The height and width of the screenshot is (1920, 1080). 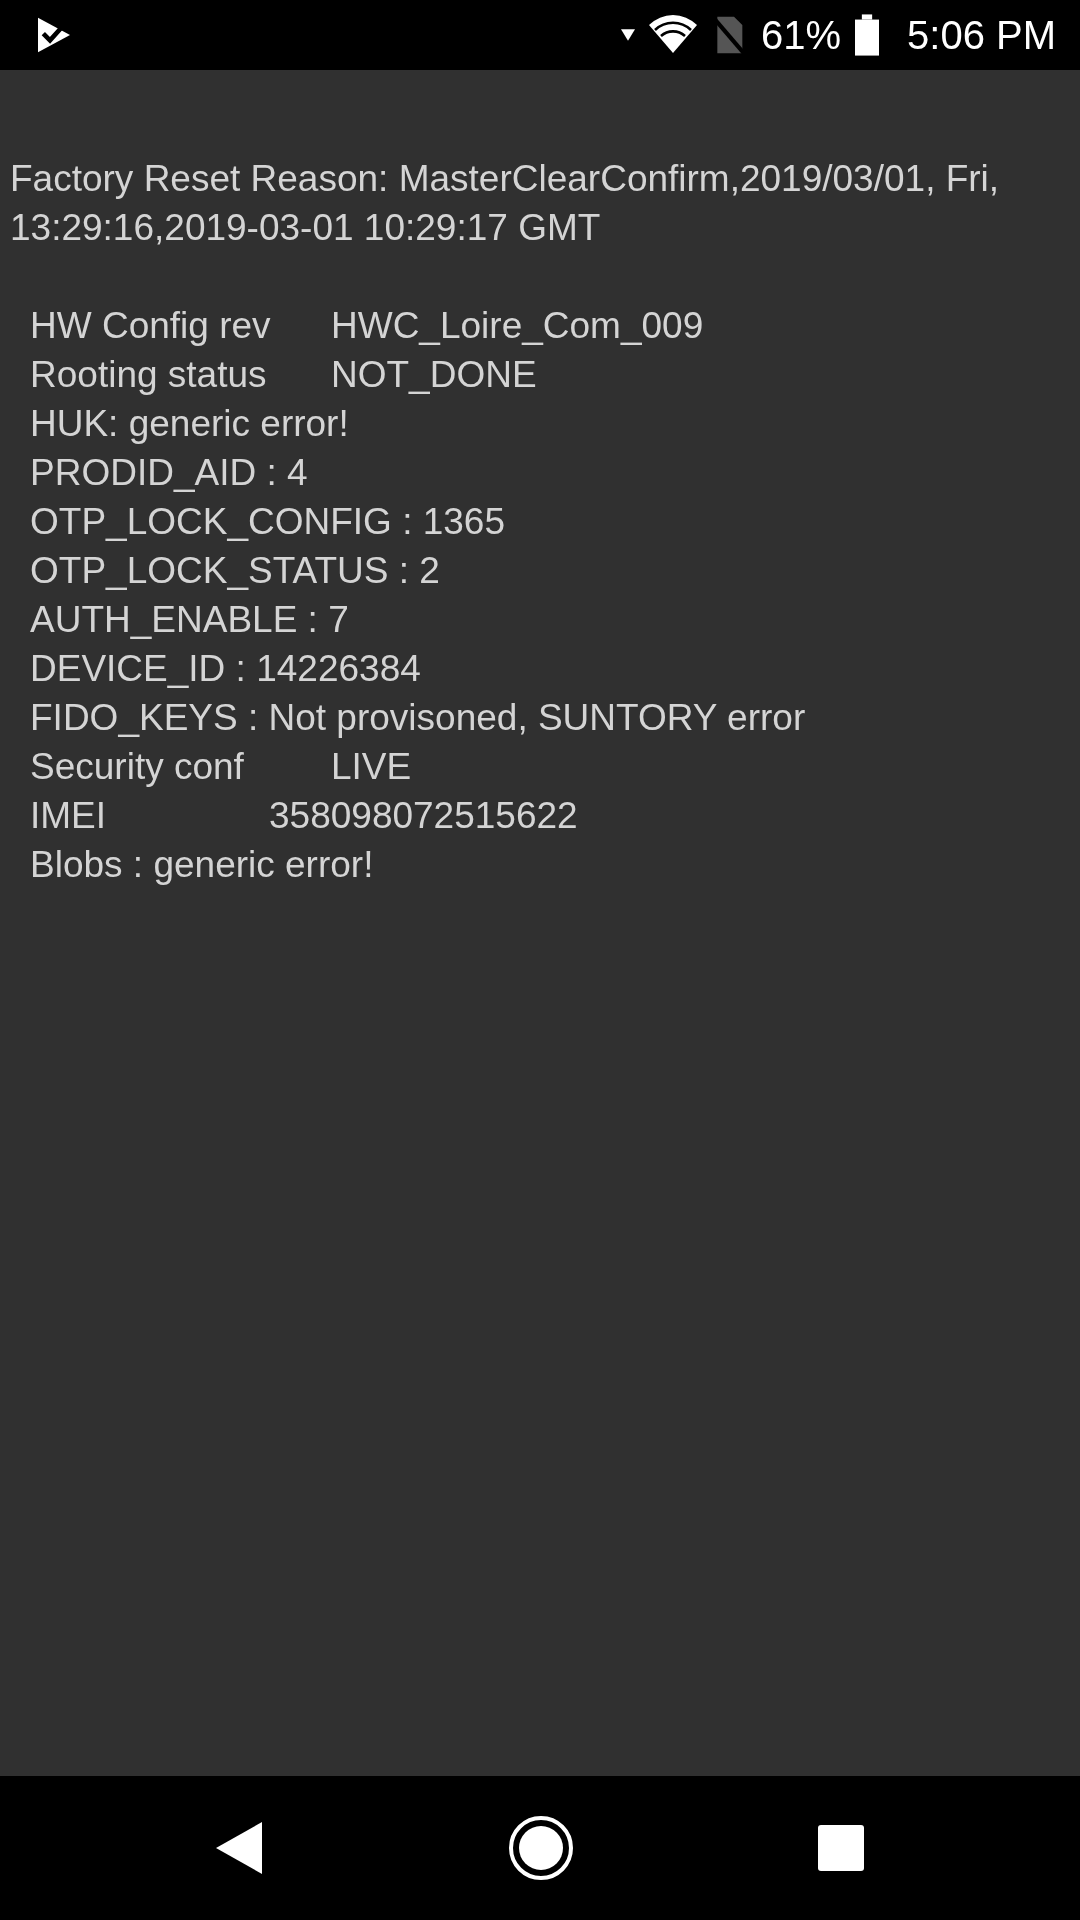 I want to click on info-label: HW Config rev, so click(x=151, y=326).